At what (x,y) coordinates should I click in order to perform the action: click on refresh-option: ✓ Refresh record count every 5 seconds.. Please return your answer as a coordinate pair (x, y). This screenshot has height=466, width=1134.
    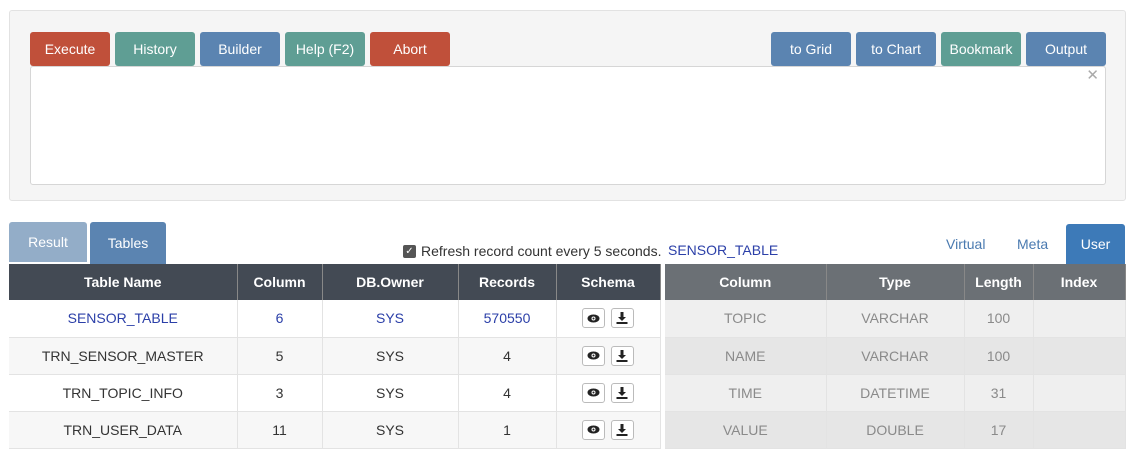
    Looking at the image, I should click on (532, 251).